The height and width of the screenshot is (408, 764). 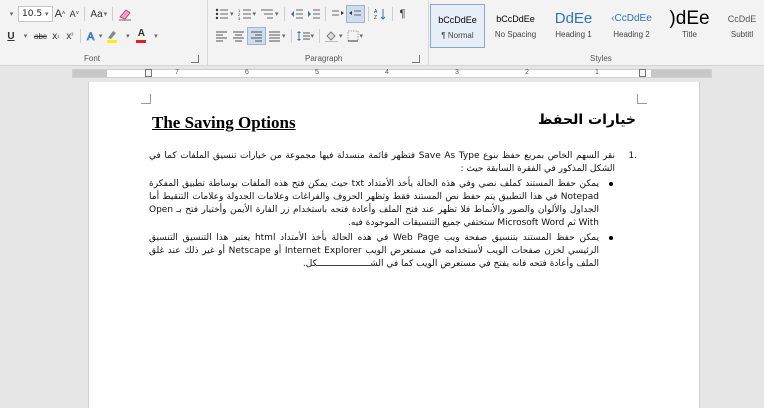 I want to click on style-heading-2: ‹CcDdEe Heading 2, so click(x=631, y=26).